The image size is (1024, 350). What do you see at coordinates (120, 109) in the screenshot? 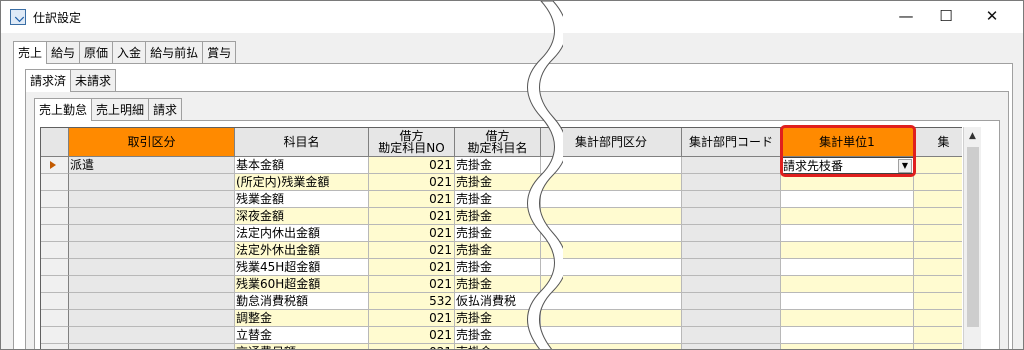
I see `tab-uriage-meisai: 売上明細` at bounding box center [120, 109].